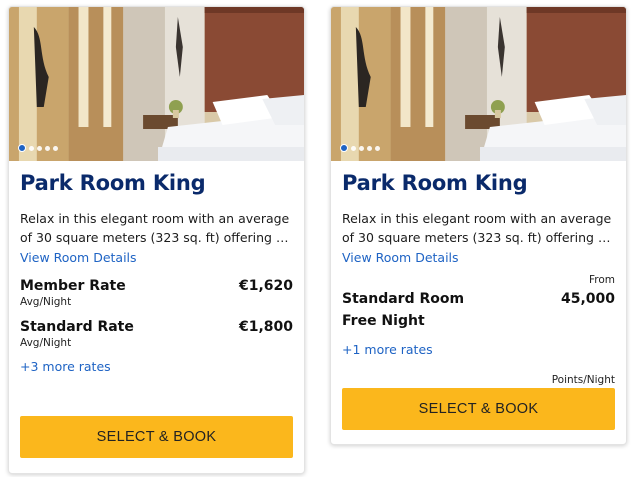  I want to click on rate-price: €1,800, so click(265, 327).